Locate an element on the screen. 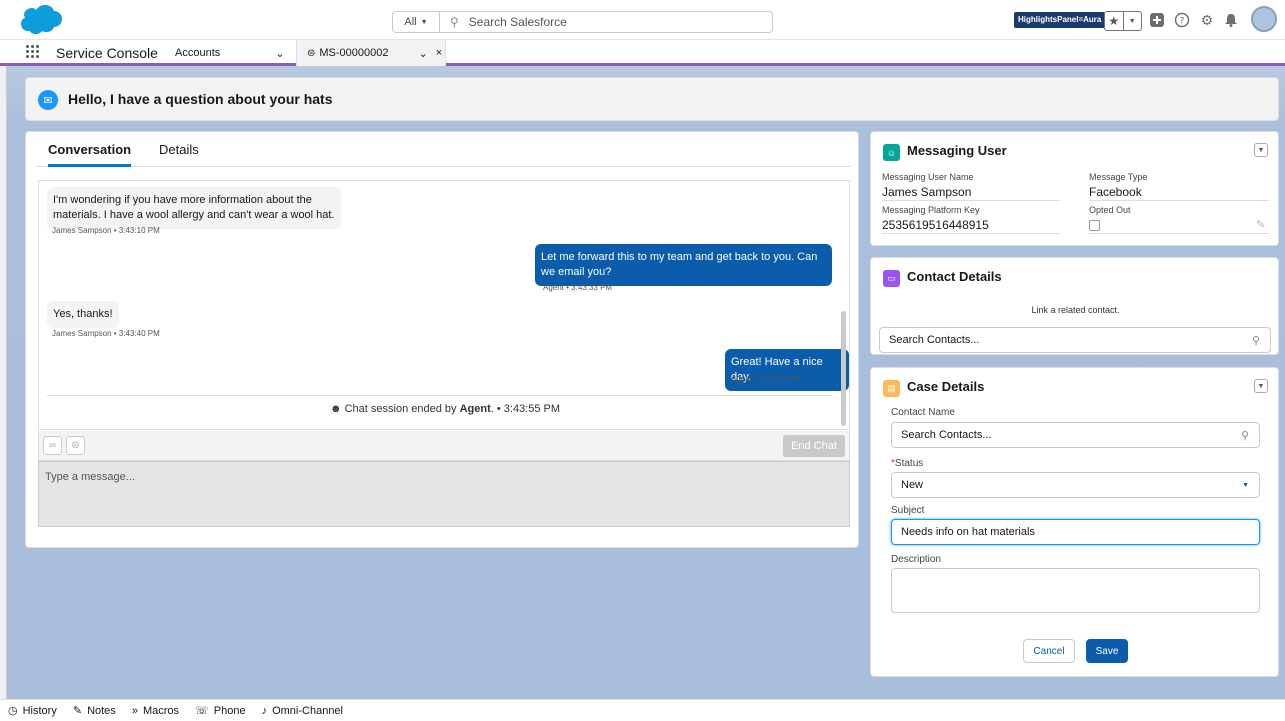  compose-toolbar: ∞ ⊜ End Chat is located at coordinates (444, 446).